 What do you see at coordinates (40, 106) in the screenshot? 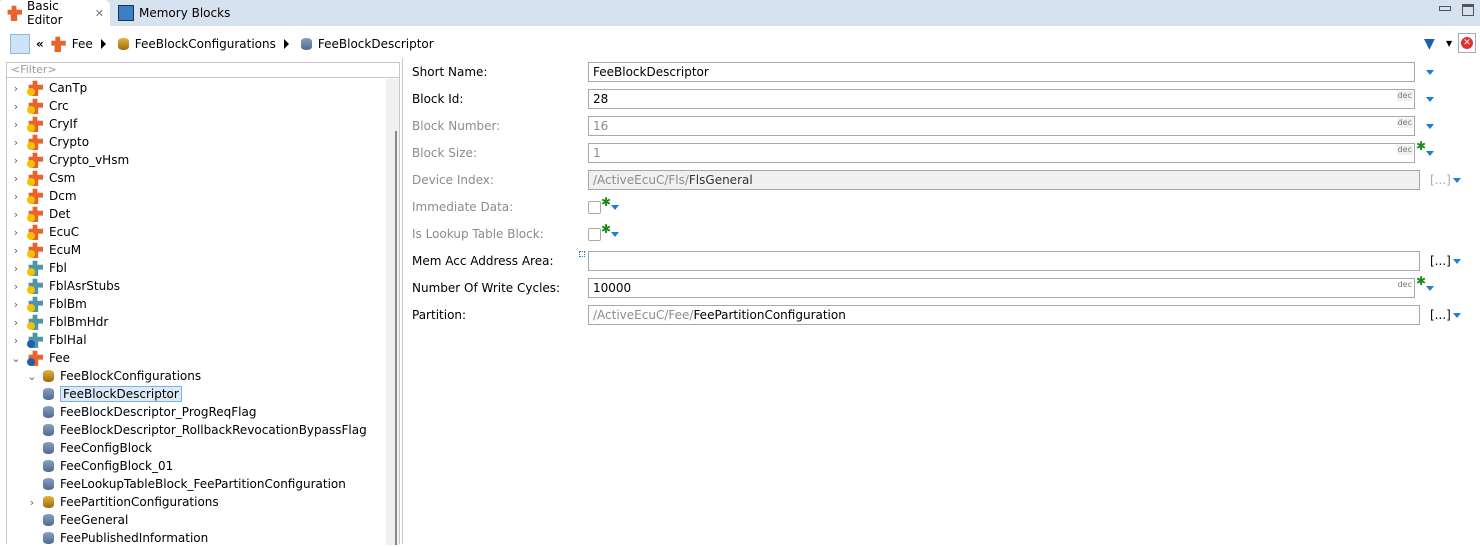
I see `tree-item: › Crc` at bounding box center [40, 106].